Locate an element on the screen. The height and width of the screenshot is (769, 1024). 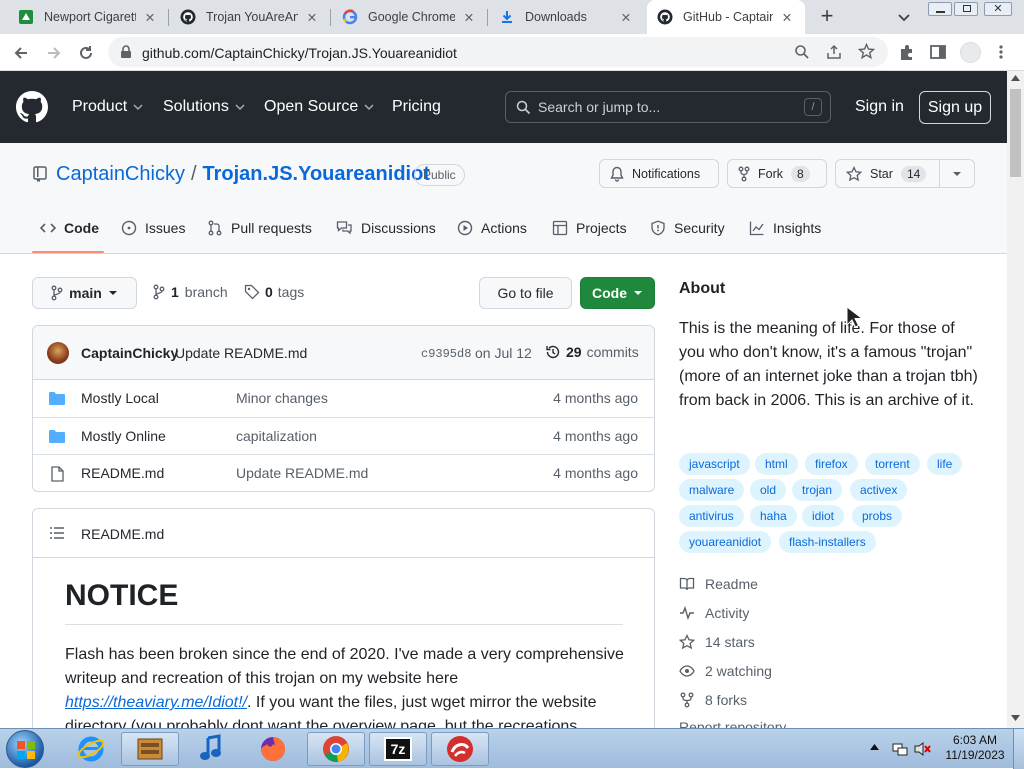
profile-avatar is located at coordinates (970, 52).